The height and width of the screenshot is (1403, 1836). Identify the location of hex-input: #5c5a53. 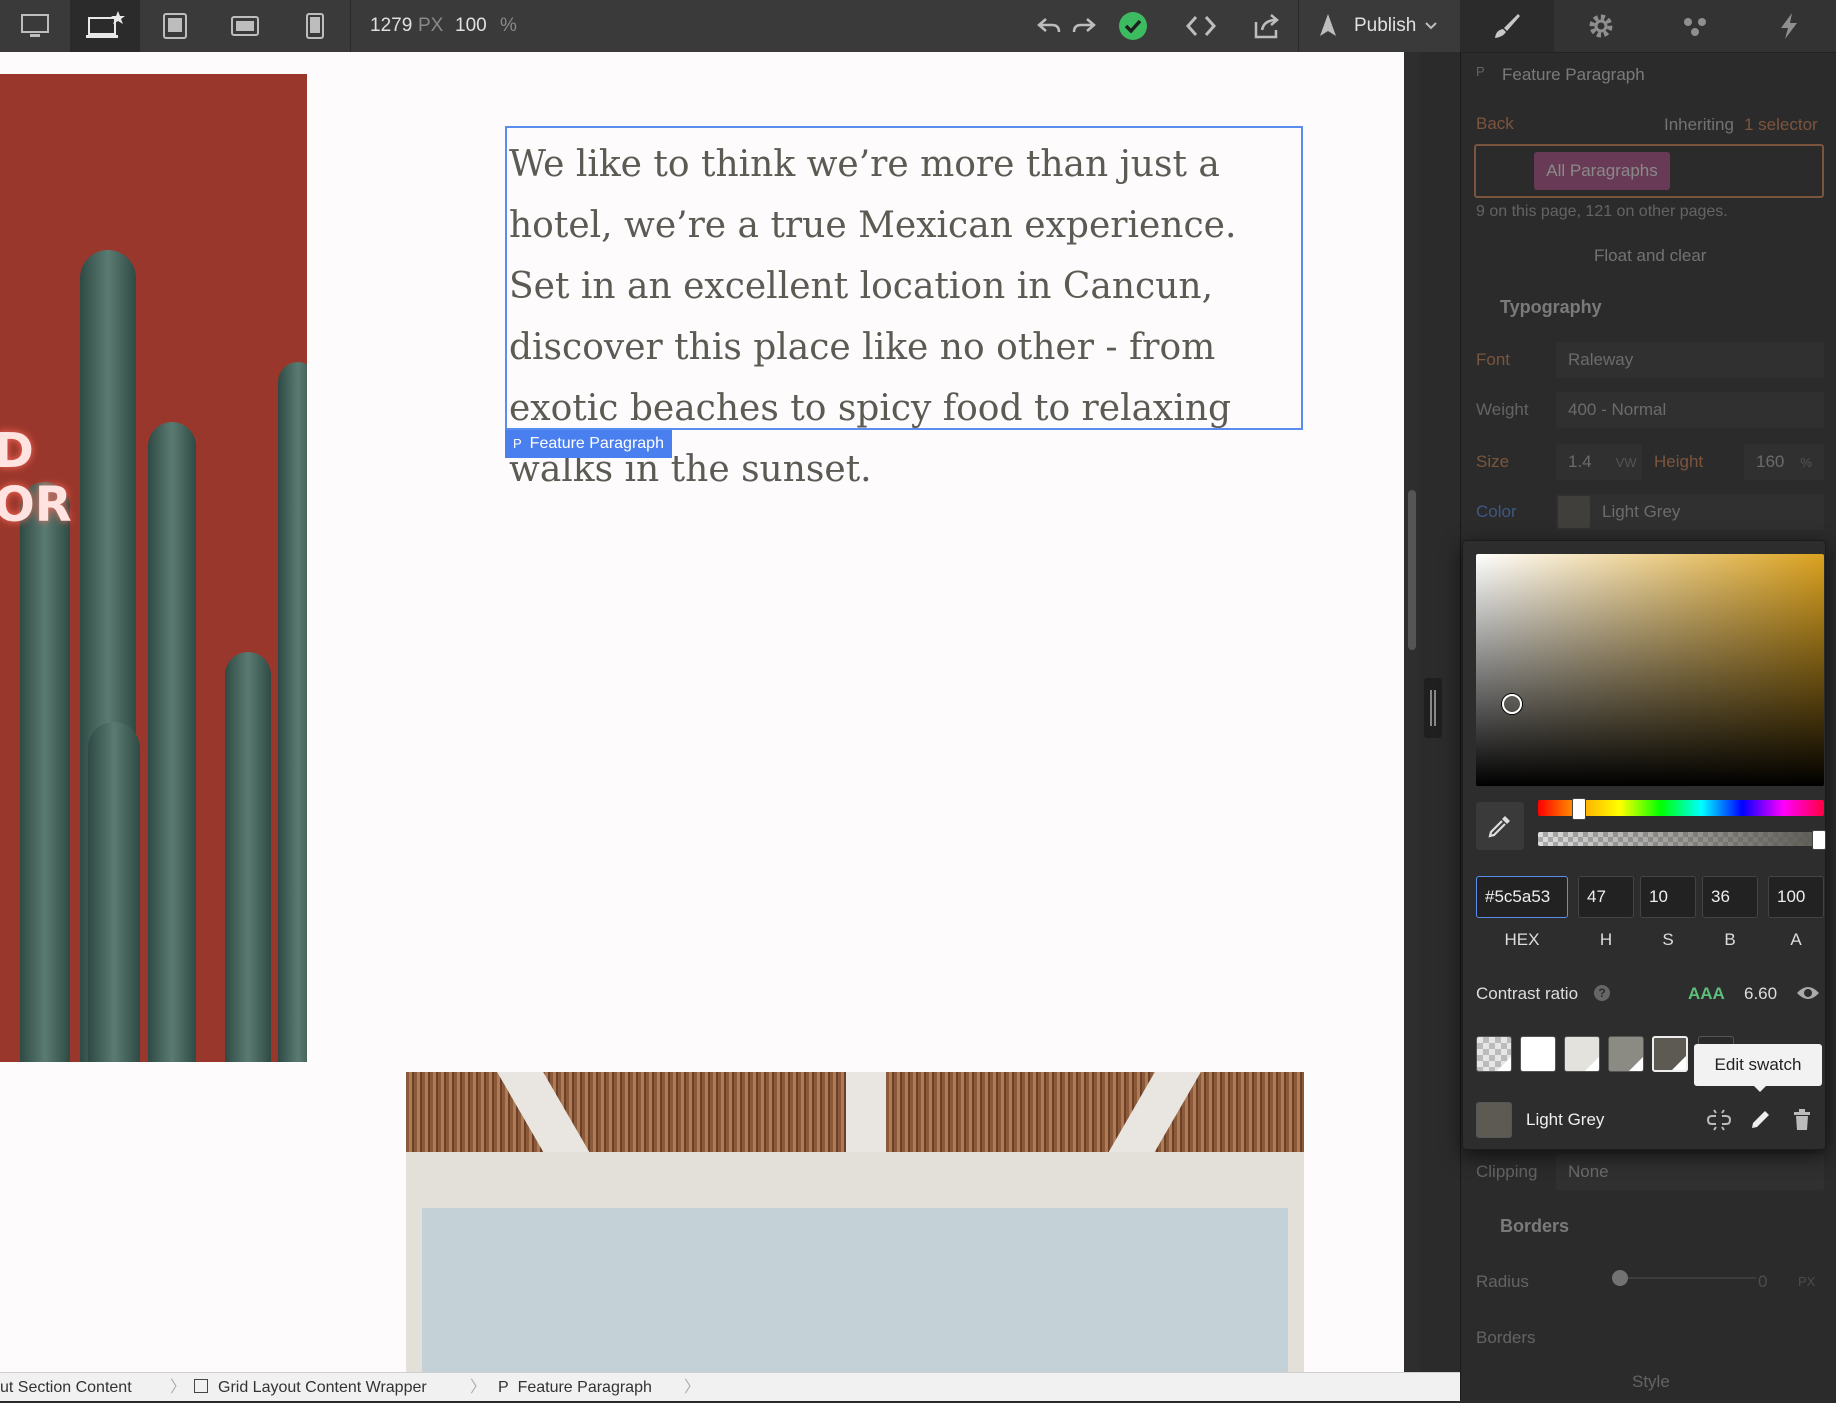
(1522, 897).